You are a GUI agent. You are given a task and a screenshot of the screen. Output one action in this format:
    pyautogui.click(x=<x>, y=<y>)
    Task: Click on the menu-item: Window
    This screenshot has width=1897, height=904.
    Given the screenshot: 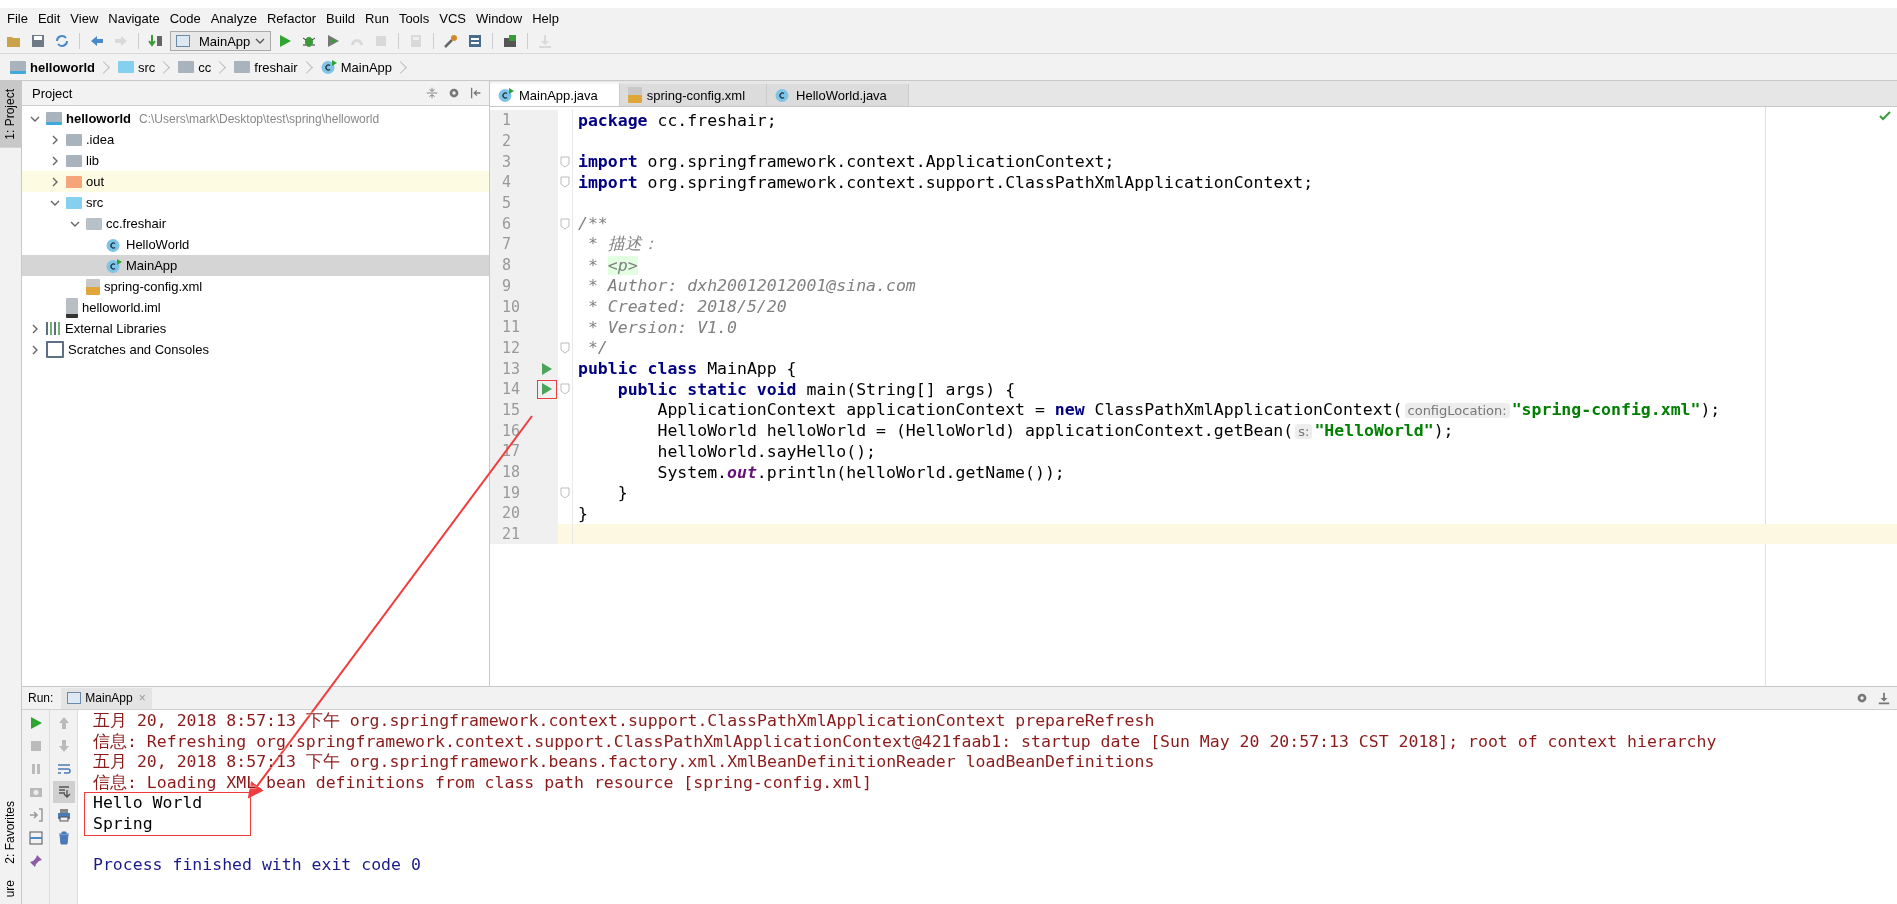 What is the action you would take?
    pyautogui.click(x=499, y=18)
    